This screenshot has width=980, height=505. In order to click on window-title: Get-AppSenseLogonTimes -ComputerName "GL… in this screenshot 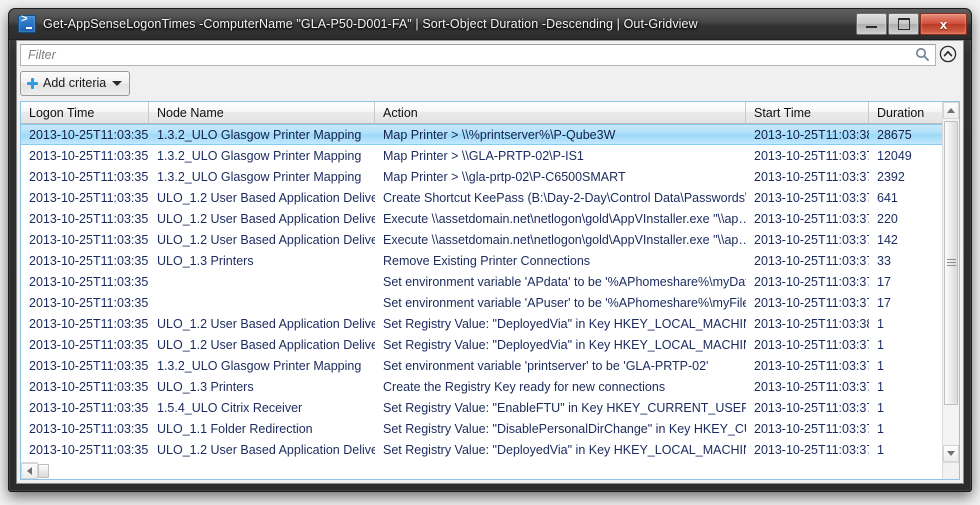, I will do `click(370, 24)`.